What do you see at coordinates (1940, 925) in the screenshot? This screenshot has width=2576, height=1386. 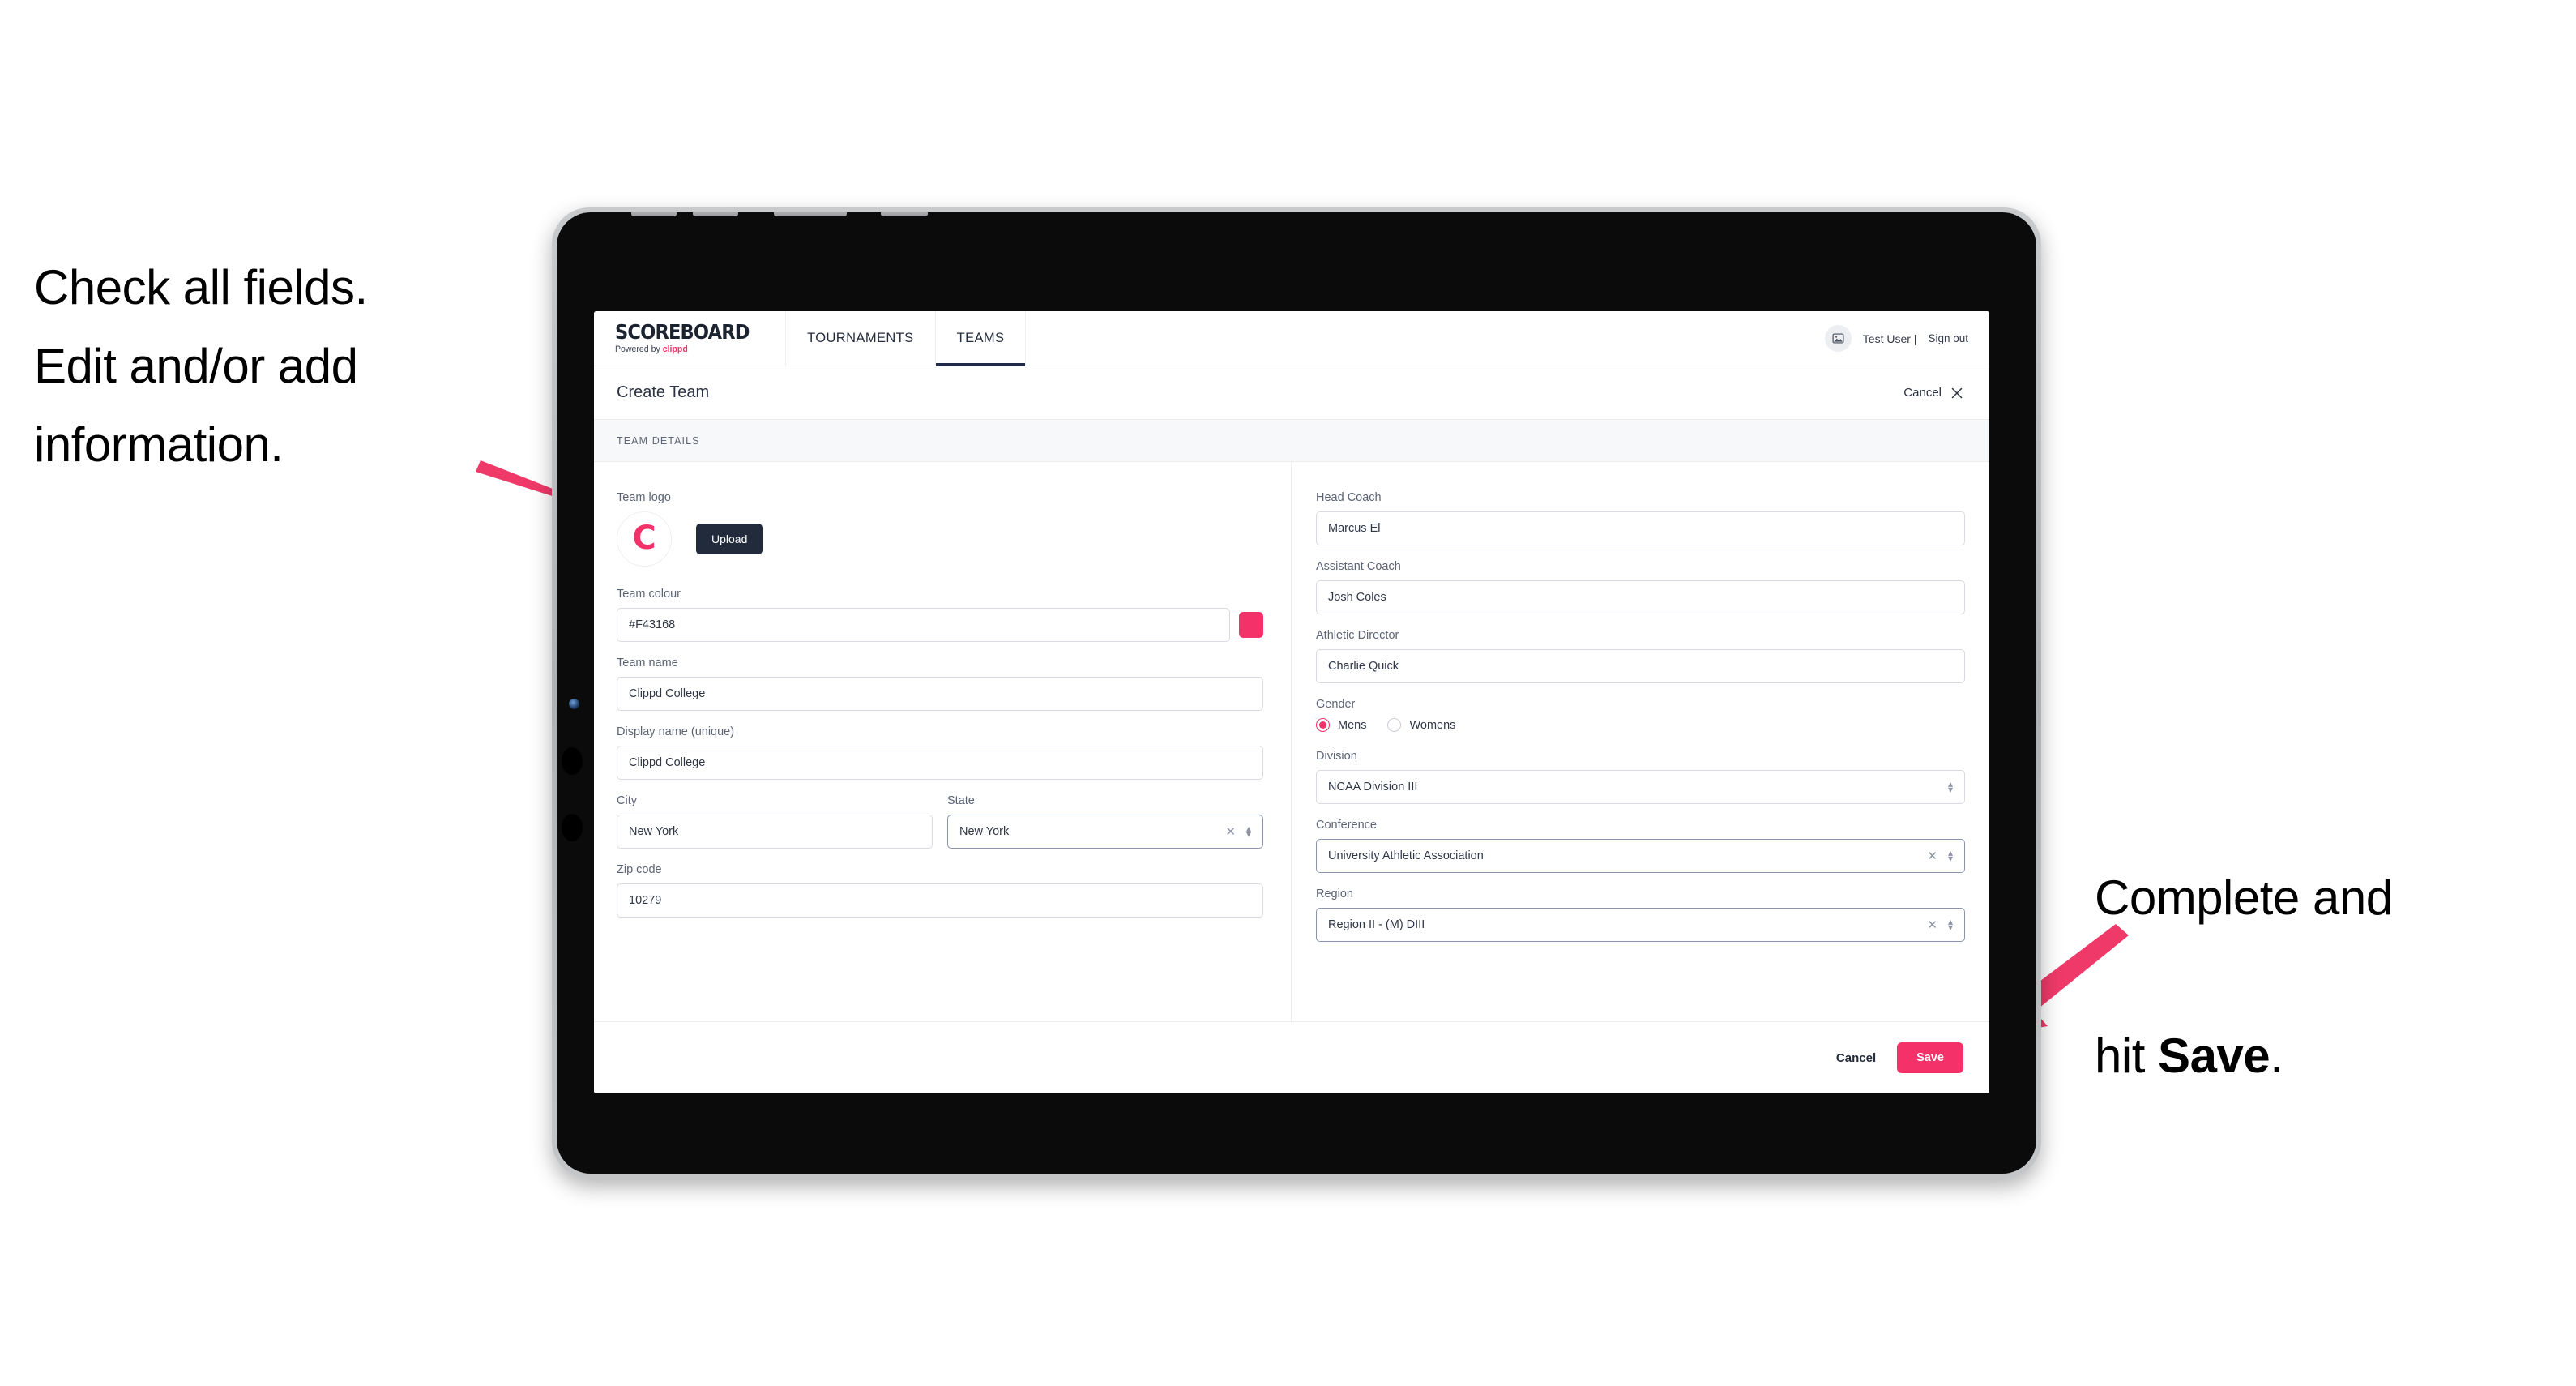 I see `region-select-icons: ✕ ▴ ▾` at bounding box center [1940, 925].